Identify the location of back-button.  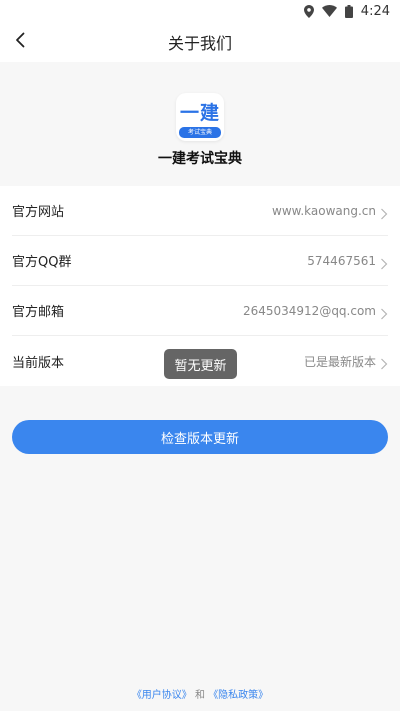
(20, 42).